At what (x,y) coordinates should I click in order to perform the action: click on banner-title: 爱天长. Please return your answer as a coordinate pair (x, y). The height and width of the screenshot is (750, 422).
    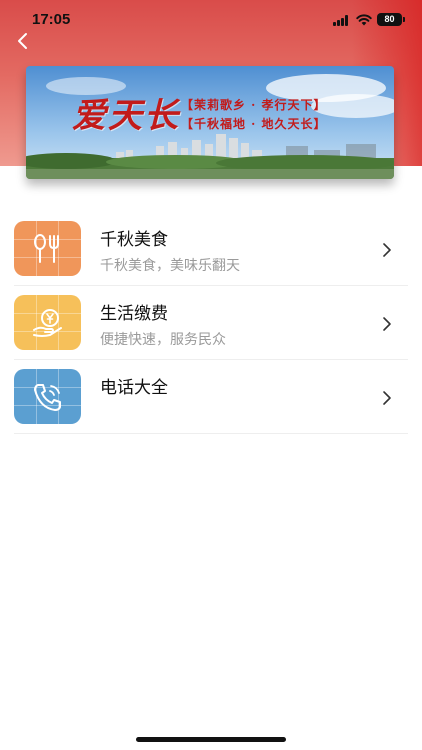
    Looking at the image, I should click on (126, 116).